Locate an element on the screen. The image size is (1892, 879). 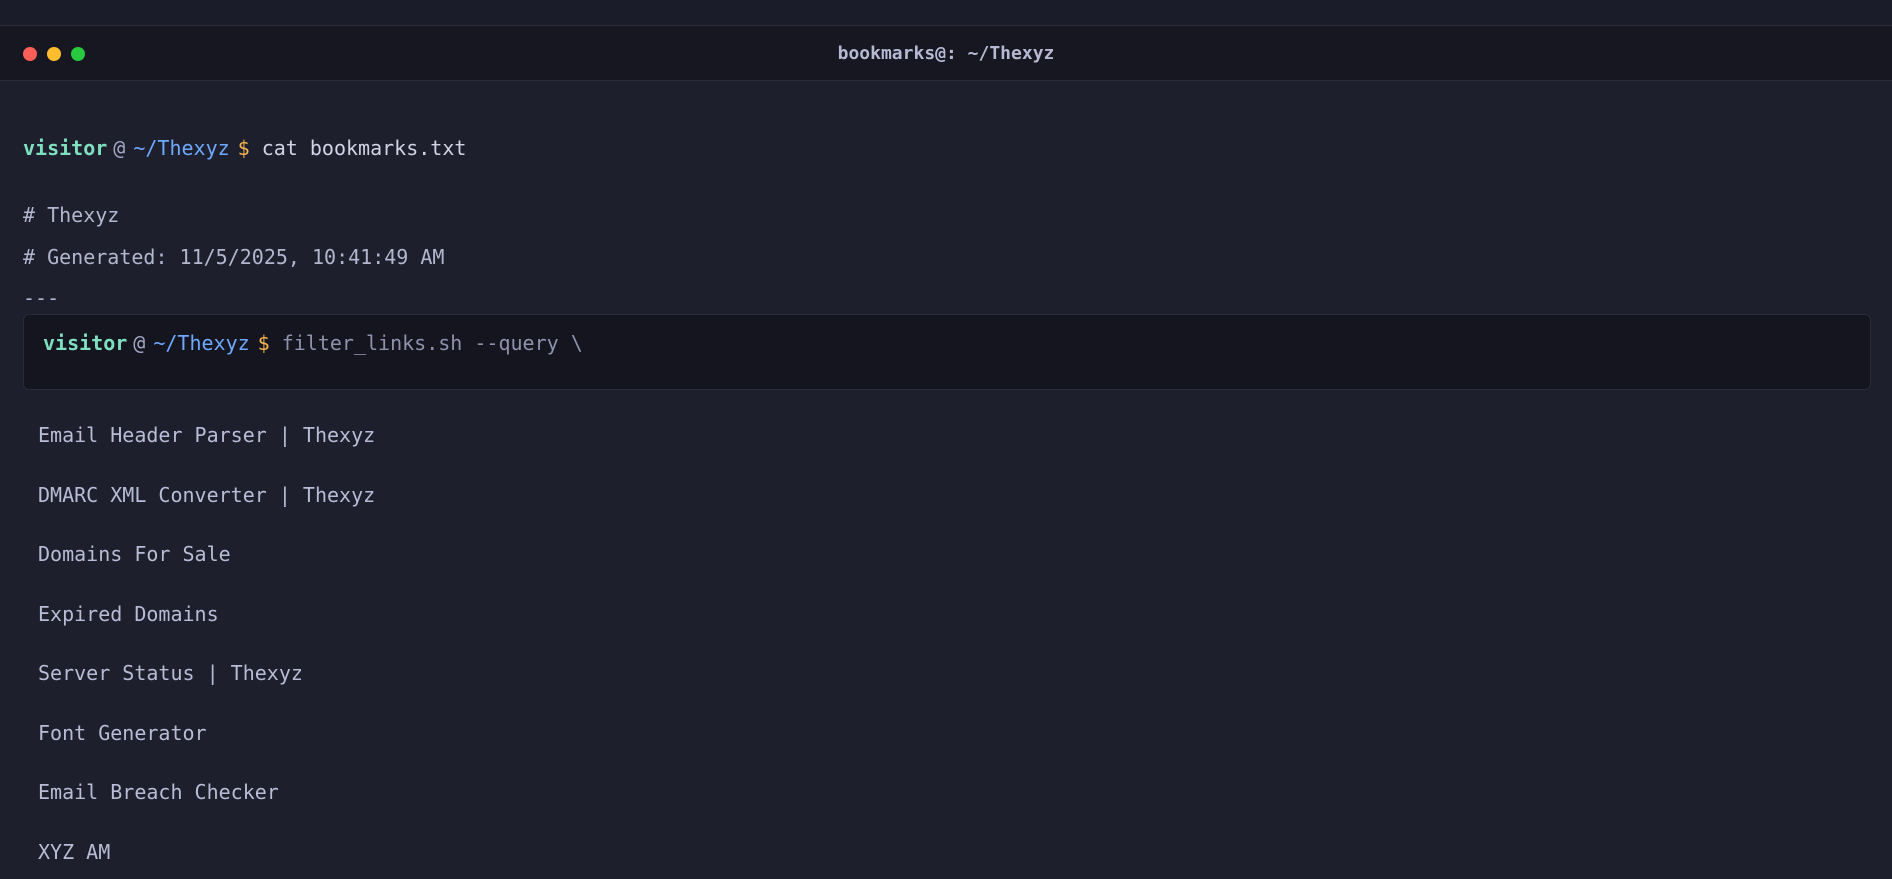
bookmark-link: XYZ AM is located at coordinates (206, 859).